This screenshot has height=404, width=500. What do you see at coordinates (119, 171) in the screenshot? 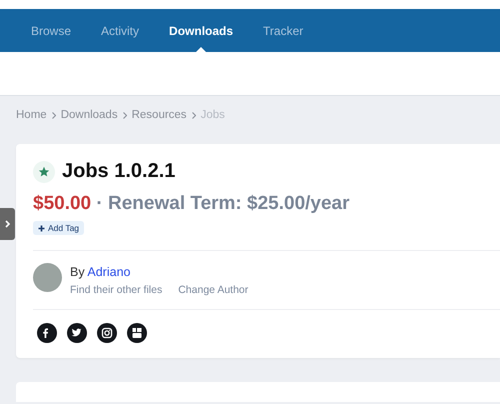
I see `resource-title: Jobs 1.0.2.1` at bounding box center [119, 171].